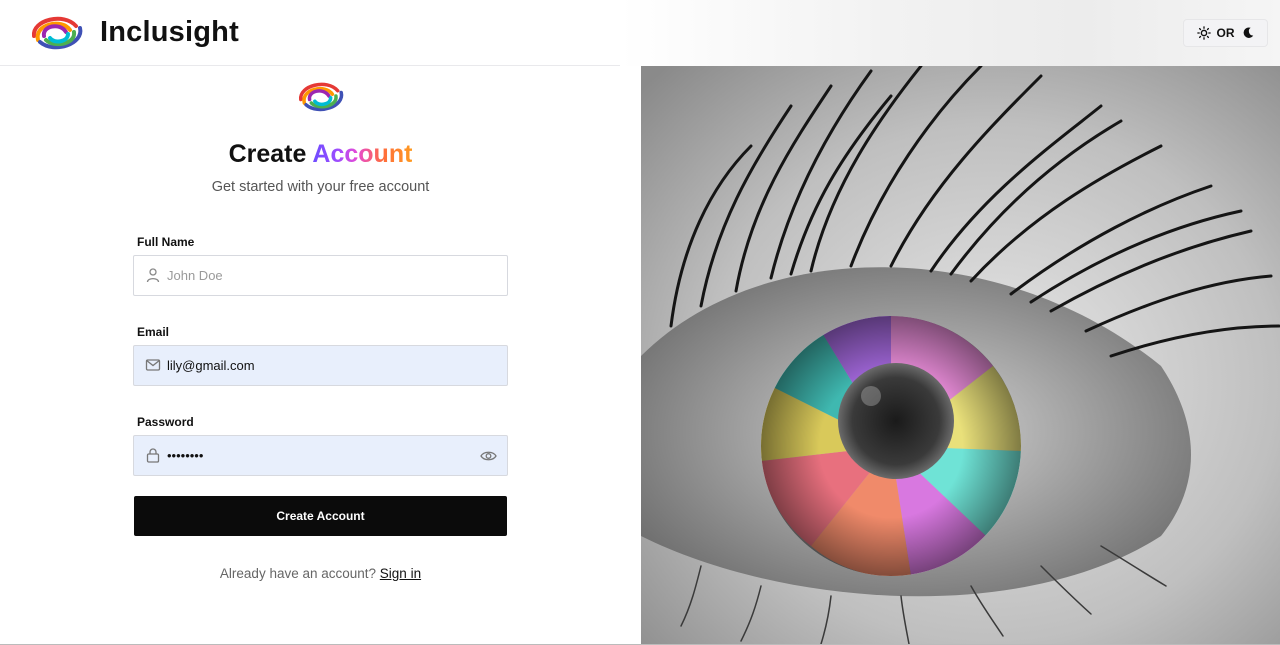  Describe the element at coordinates (166, 242) in the screenshot. I see `full-name-label: Full Name` at that location.